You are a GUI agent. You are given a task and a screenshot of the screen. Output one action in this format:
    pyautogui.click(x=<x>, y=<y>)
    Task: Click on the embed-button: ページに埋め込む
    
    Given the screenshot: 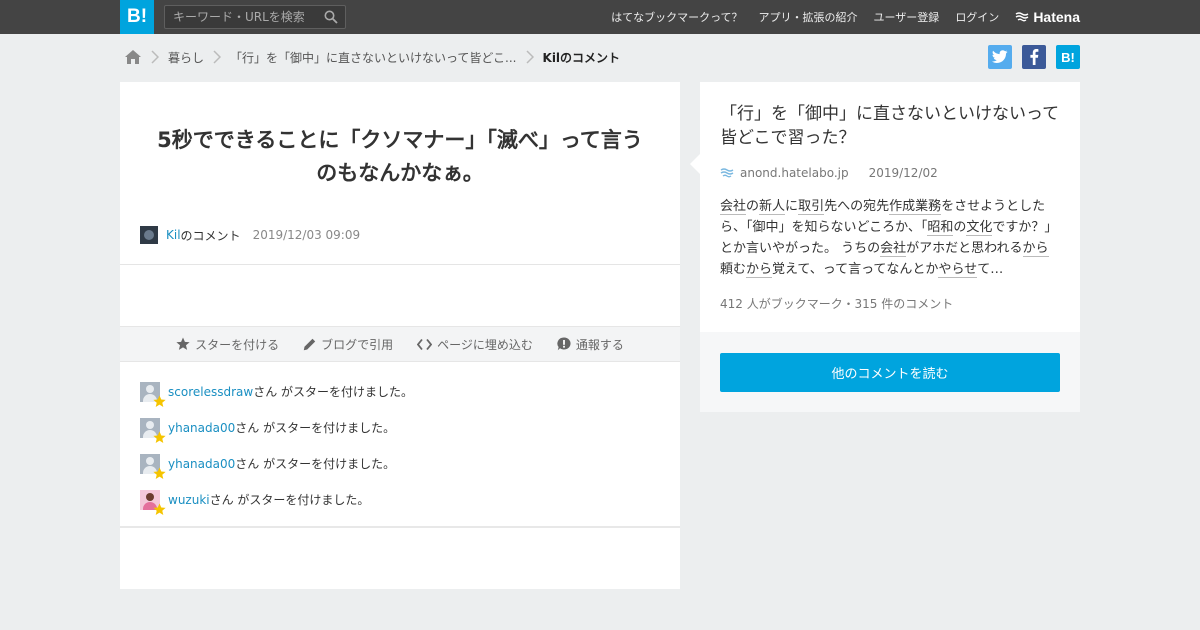 What is the action you would take?
    pyautogui.click(x=475, y=344)
    